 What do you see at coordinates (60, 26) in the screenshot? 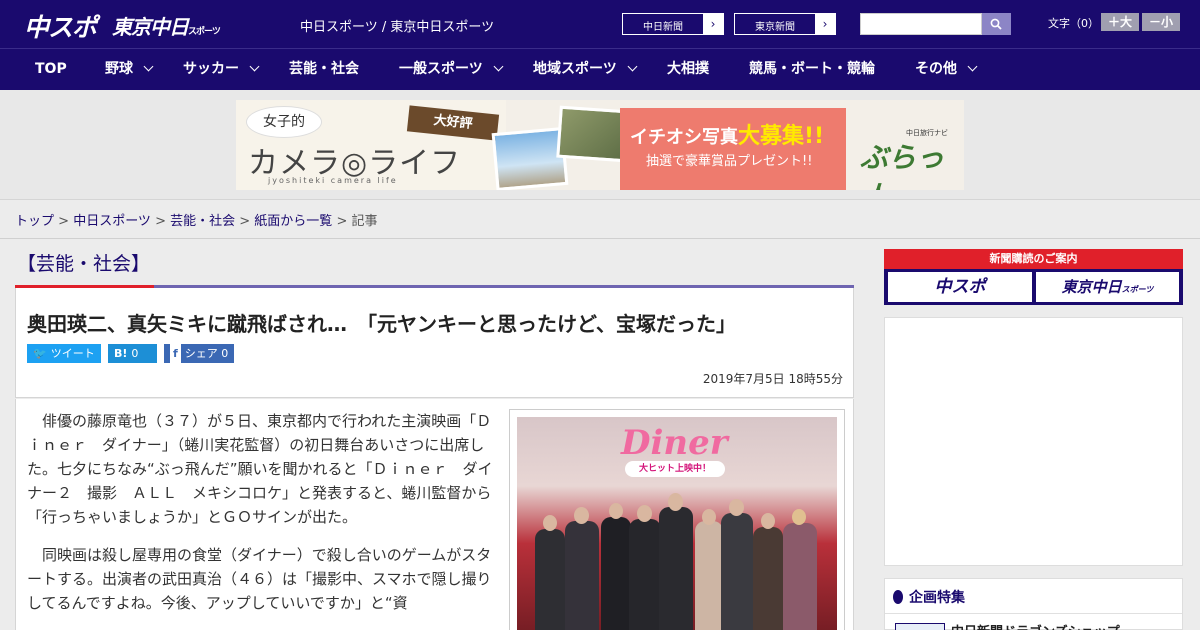
I see `chuspo-logo: 中スポ` at bounding box center [60, 26].